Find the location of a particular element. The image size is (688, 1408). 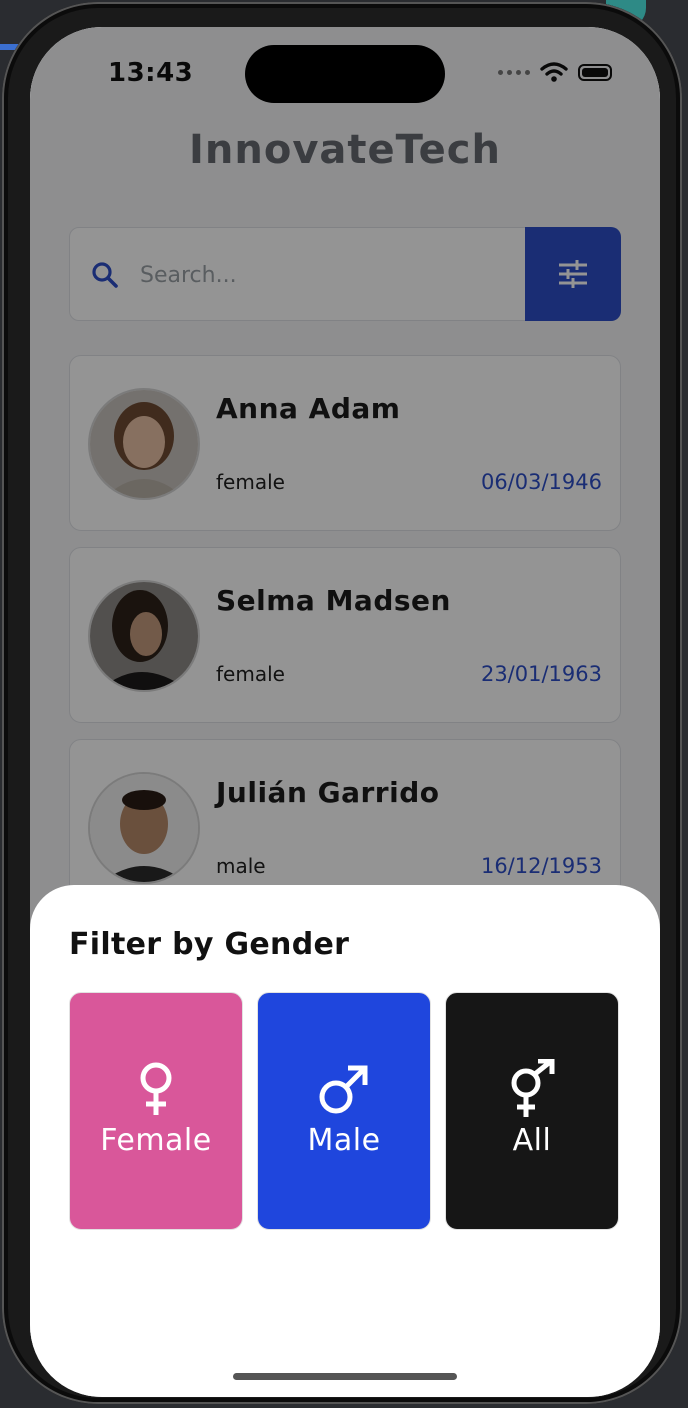

sheet-title: Filter by Gender is located at coordinates (209, 944).